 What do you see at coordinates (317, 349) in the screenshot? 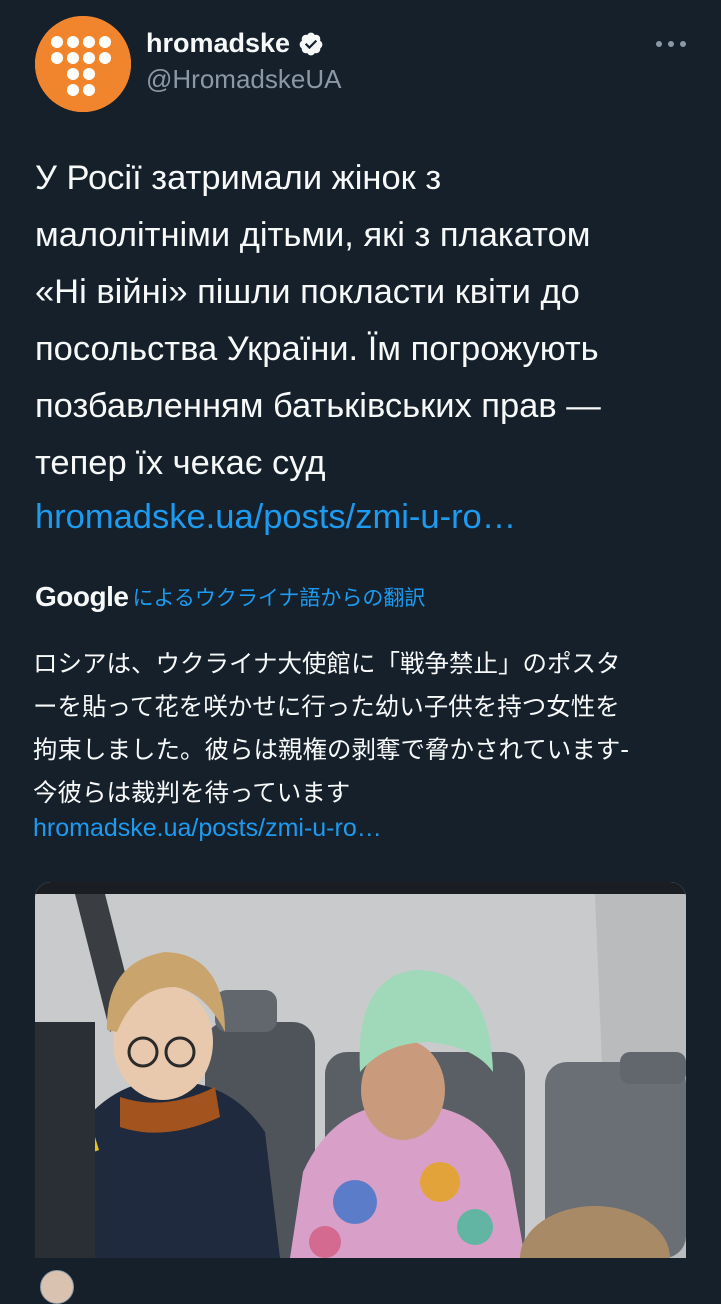
I see `tweet-text-line: посольства України. Їм погрожують` at bounding box center [317, 349].